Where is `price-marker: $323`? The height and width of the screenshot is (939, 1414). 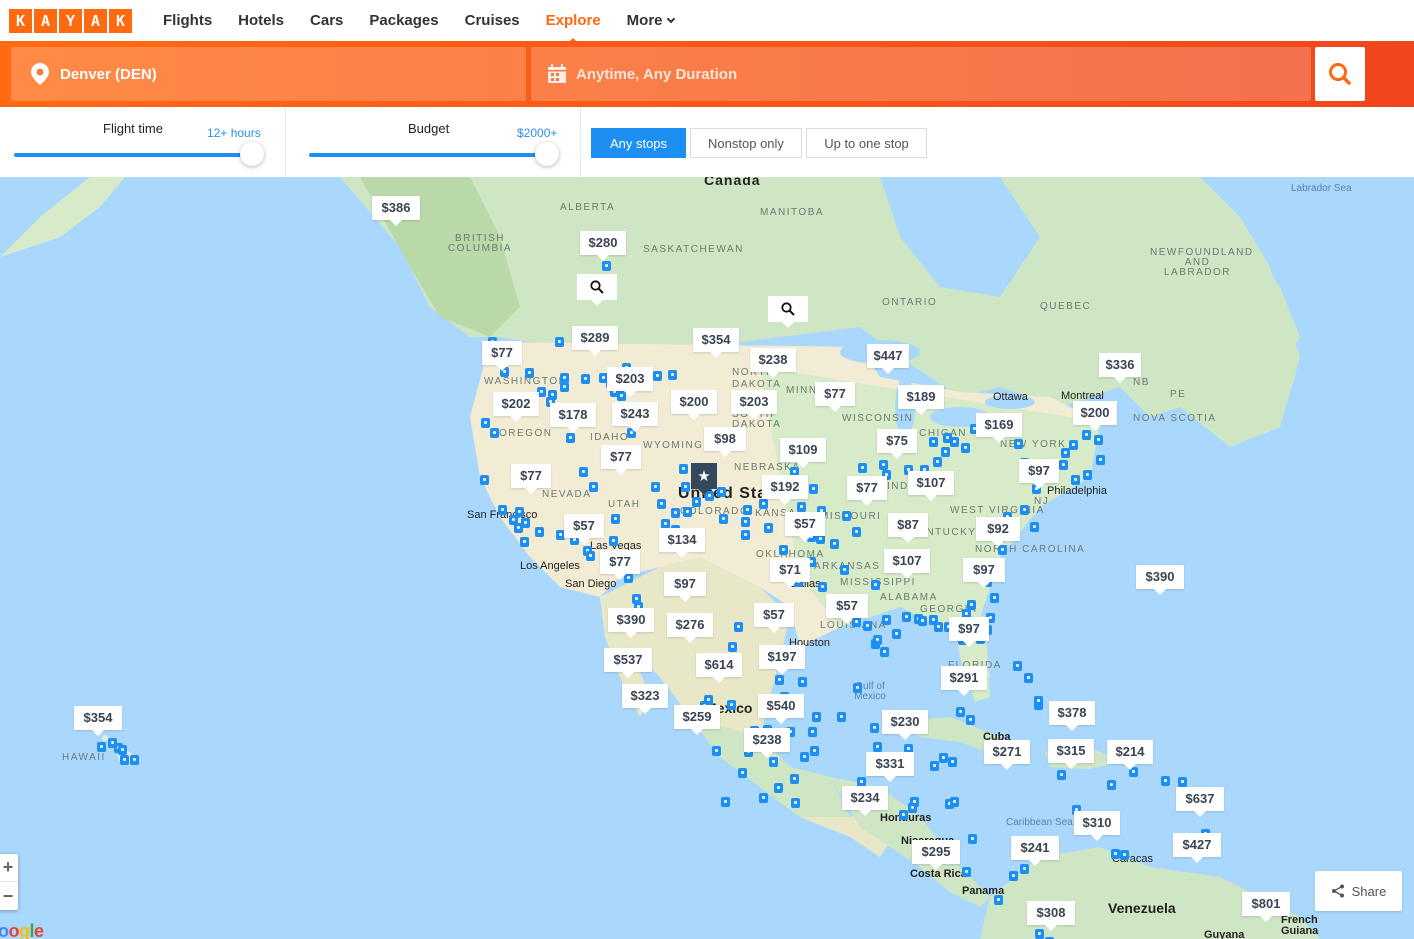
price-marker: $323 is located at coordinates (645, 699).